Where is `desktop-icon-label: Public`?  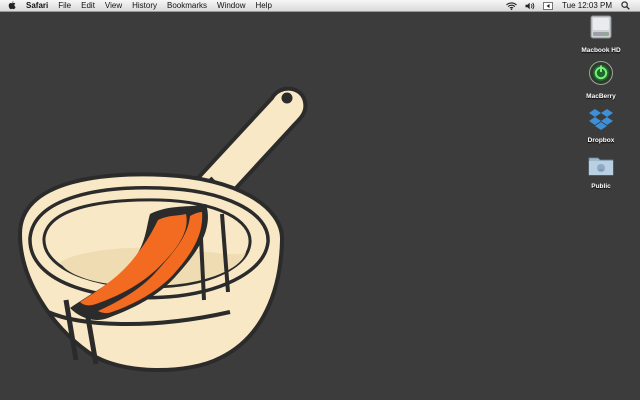 desktop-icon-label: Public is located at coordinates (601, 186).